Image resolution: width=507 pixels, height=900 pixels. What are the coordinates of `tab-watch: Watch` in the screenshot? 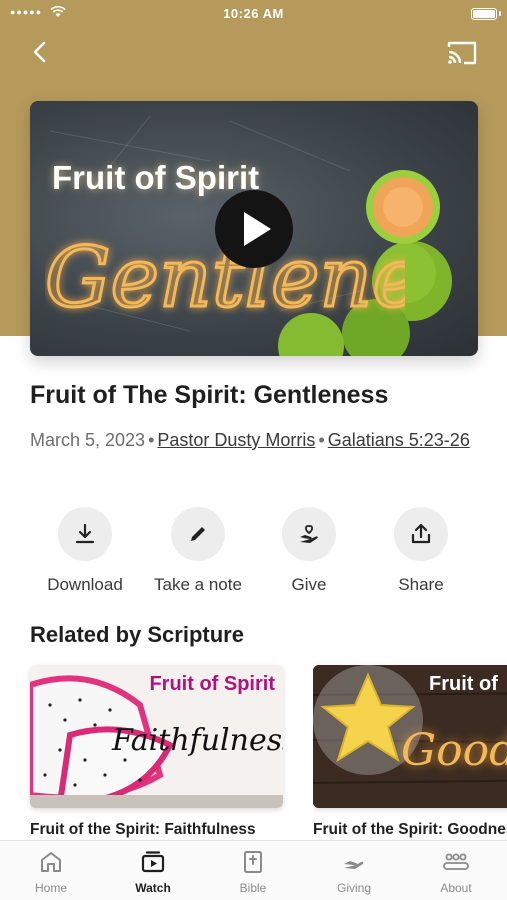 It's located at (153, 872).